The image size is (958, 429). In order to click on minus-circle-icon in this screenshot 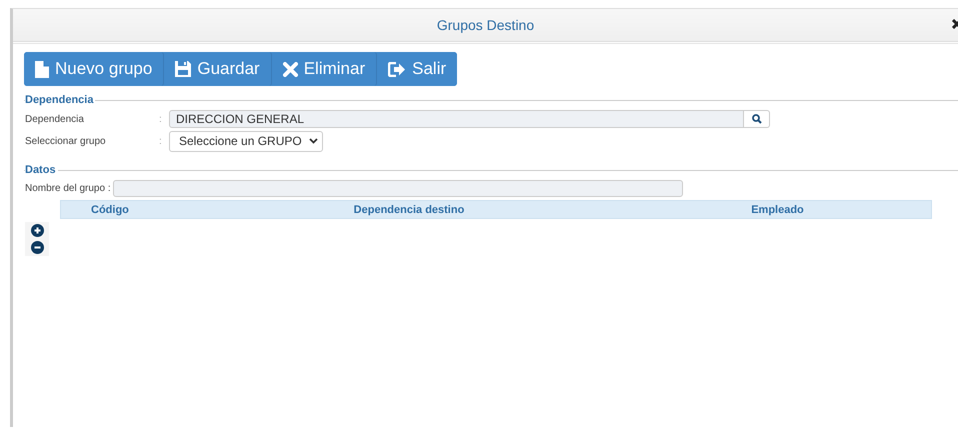, I will do `click(37, 247)`.